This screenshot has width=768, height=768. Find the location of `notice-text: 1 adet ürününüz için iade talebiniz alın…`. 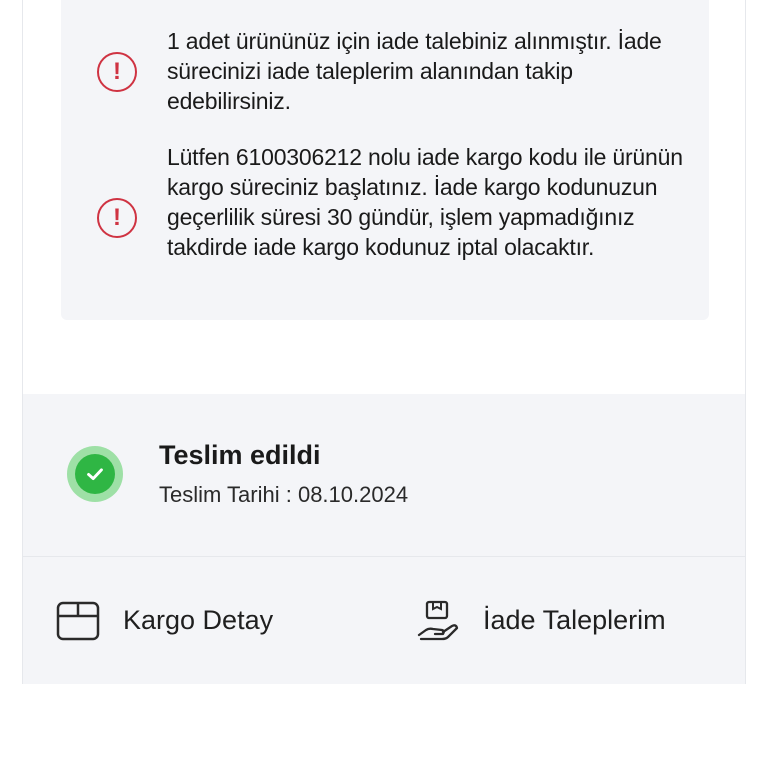

notice-text: 1 adet ürününüz için iade talebiniz alın… is located at coordinates (414, 71).